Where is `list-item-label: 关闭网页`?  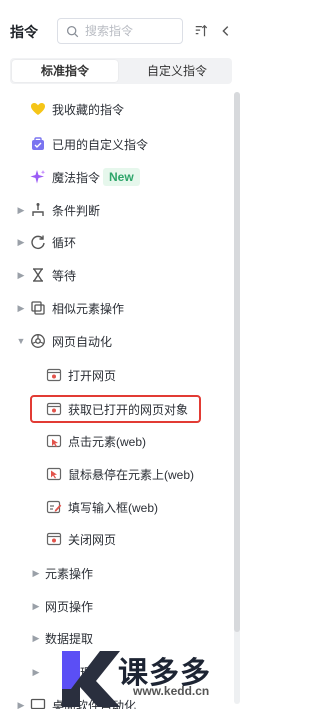 list-item-label: 关闭网页 is located at coordinates (92, 539).